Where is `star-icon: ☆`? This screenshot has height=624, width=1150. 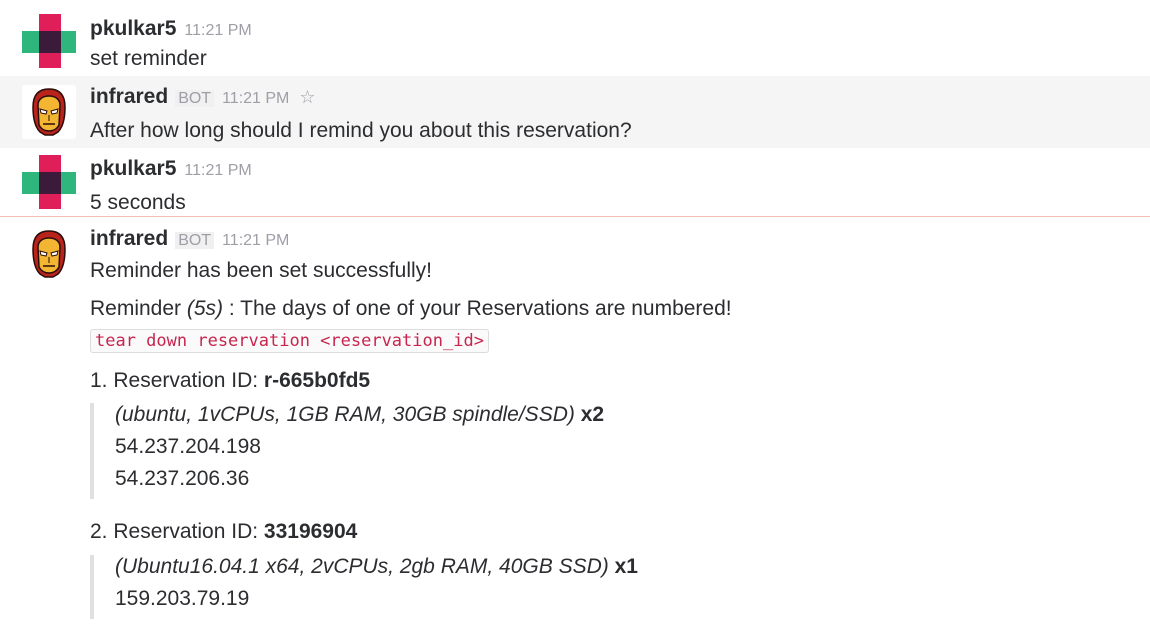
star-icon: ☆ is located at coordinates (307, 97).